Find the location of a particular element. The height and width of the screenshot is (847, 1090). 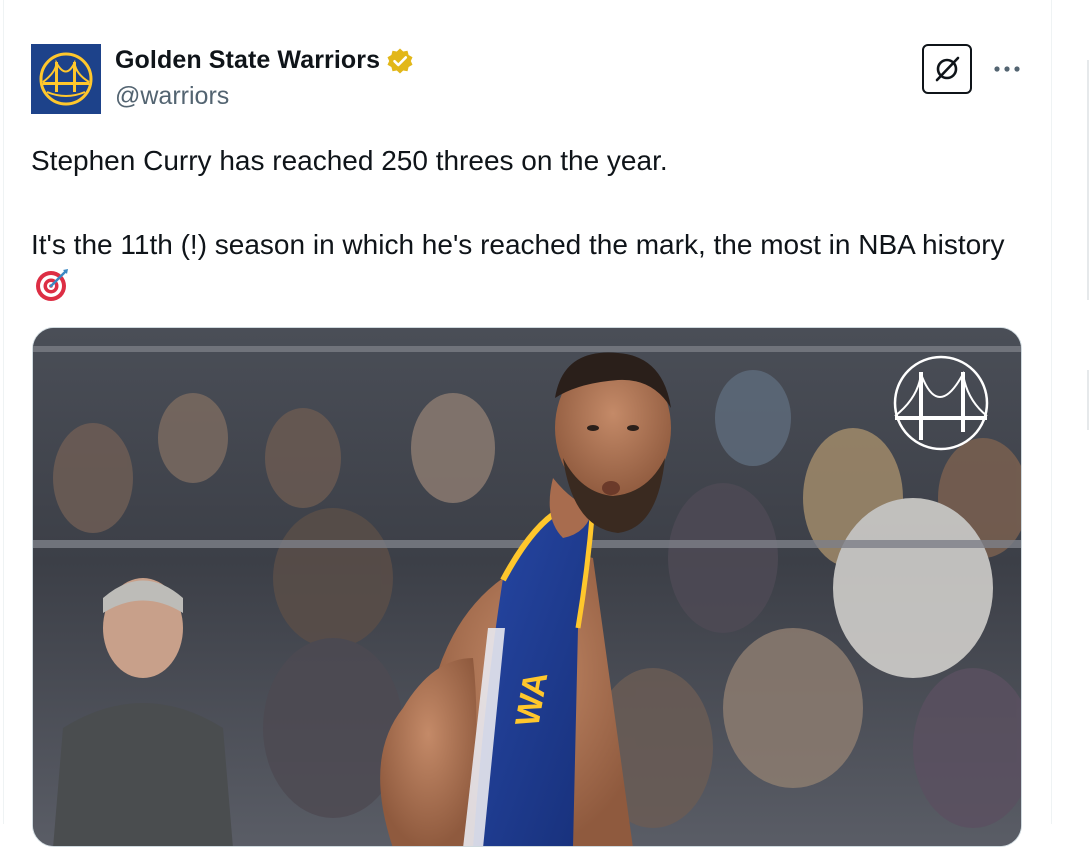

account-handle: @warriors is located at coordinates (172, 96).